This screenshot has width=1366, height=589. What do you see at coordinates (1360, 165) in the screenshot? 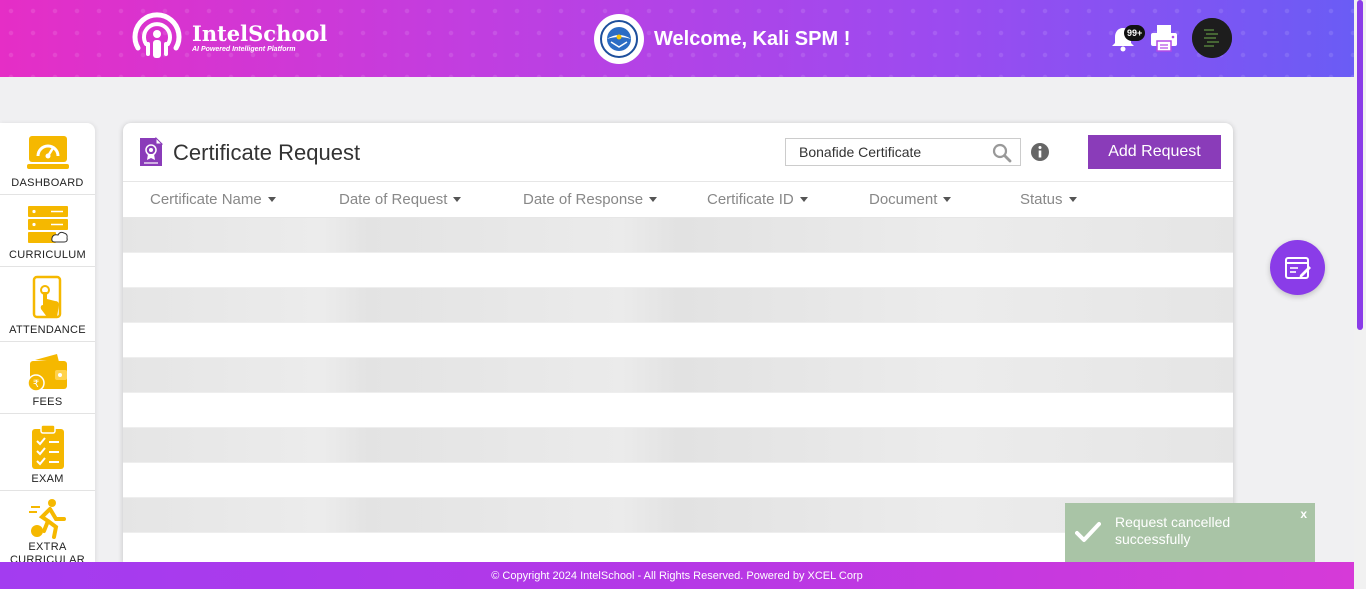
I see `scrollbar-thumb` at bounding box center [1360, 165].